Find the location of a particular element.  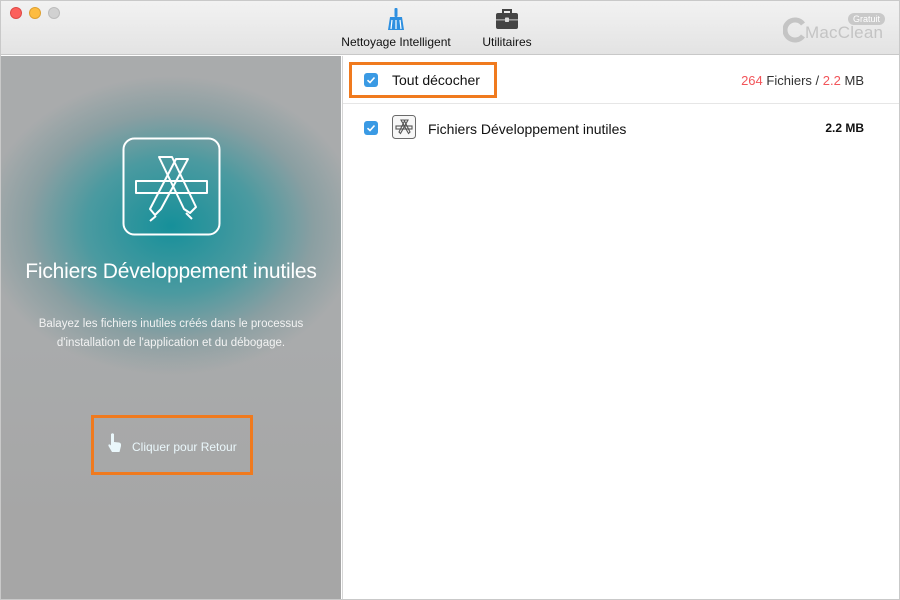

files-word: Fichiers is located at coordinates (789, 80).